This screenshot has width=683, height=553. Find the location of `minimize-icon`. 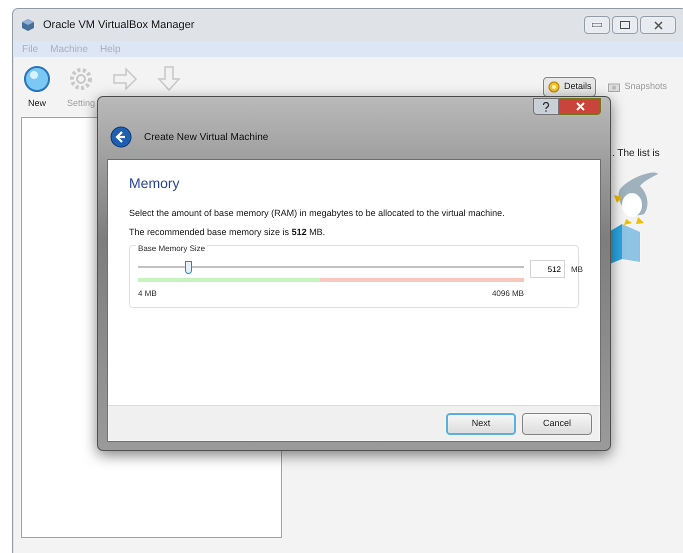

minimize-icon is located at coordinates (597, 25).